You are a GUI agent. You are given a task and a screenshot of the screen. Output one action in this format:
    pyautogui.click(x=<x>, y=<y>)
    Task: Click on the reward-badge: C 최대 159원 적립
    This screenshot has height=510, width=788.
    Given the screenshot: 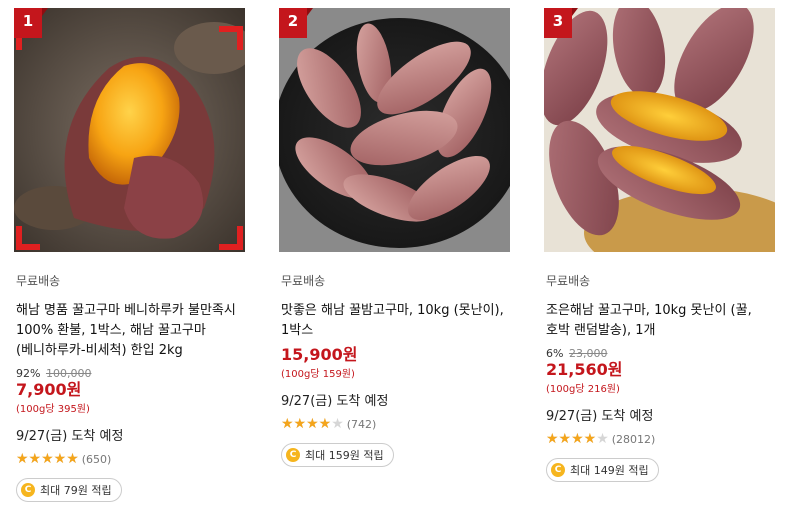 What is the action you would take?
    pyautogui.click(x=337, y=455)
    